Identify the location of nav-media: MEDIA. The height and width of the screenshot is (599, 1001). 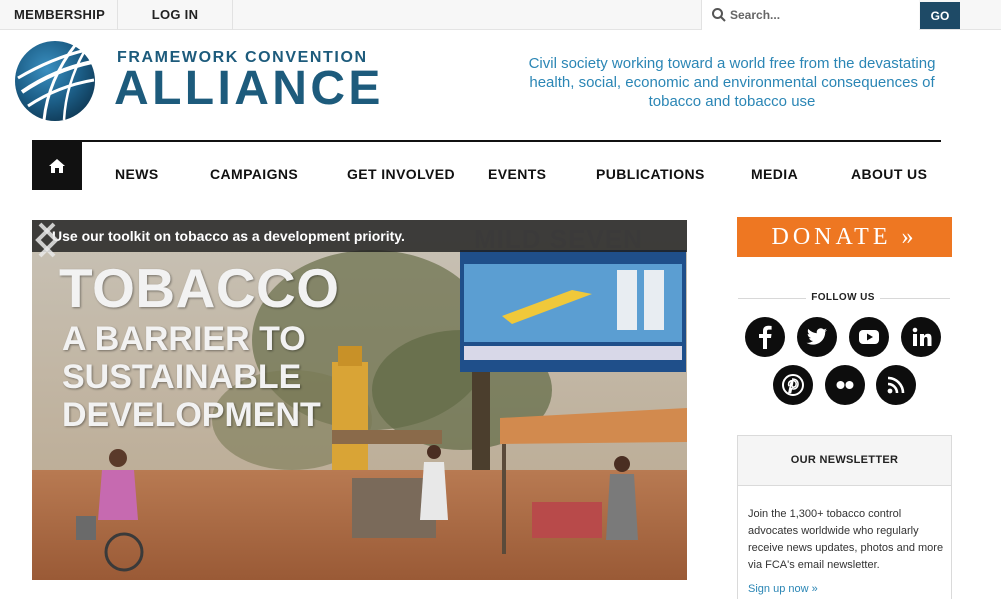
(774, 174).